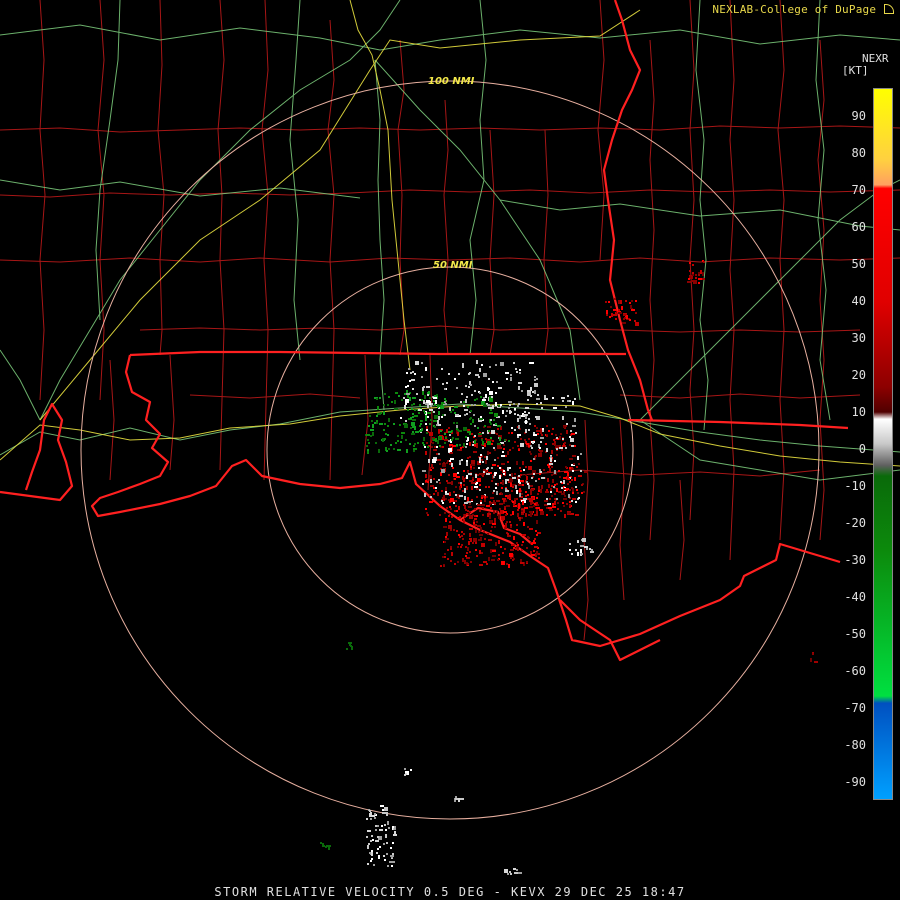 This screenshot has height=900, width=900. I want to click on credit-label: NEXLAB-College of DuPage, so click(803, 9).